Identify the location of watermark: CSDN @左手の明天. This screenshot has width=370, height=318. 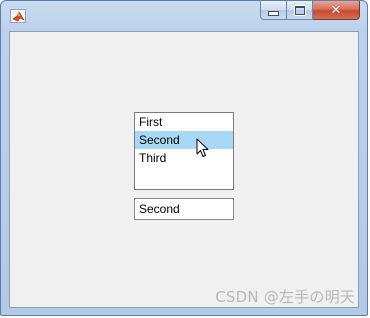
(285, 297).